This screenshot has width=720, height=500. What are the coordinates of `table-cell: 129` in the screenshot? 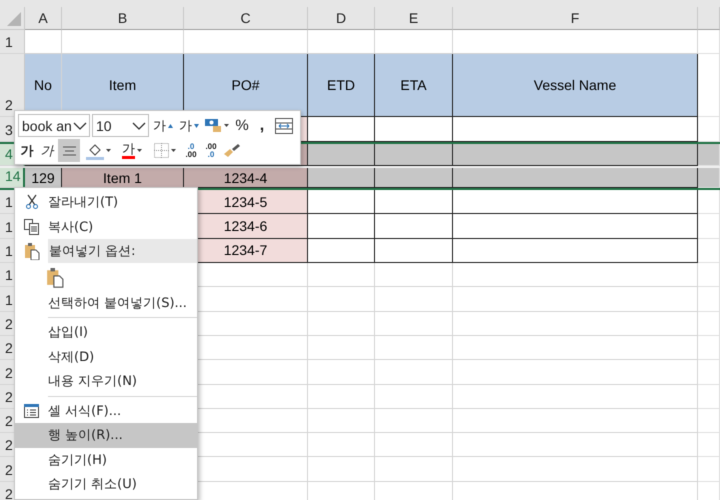 It's located at (43, 178).